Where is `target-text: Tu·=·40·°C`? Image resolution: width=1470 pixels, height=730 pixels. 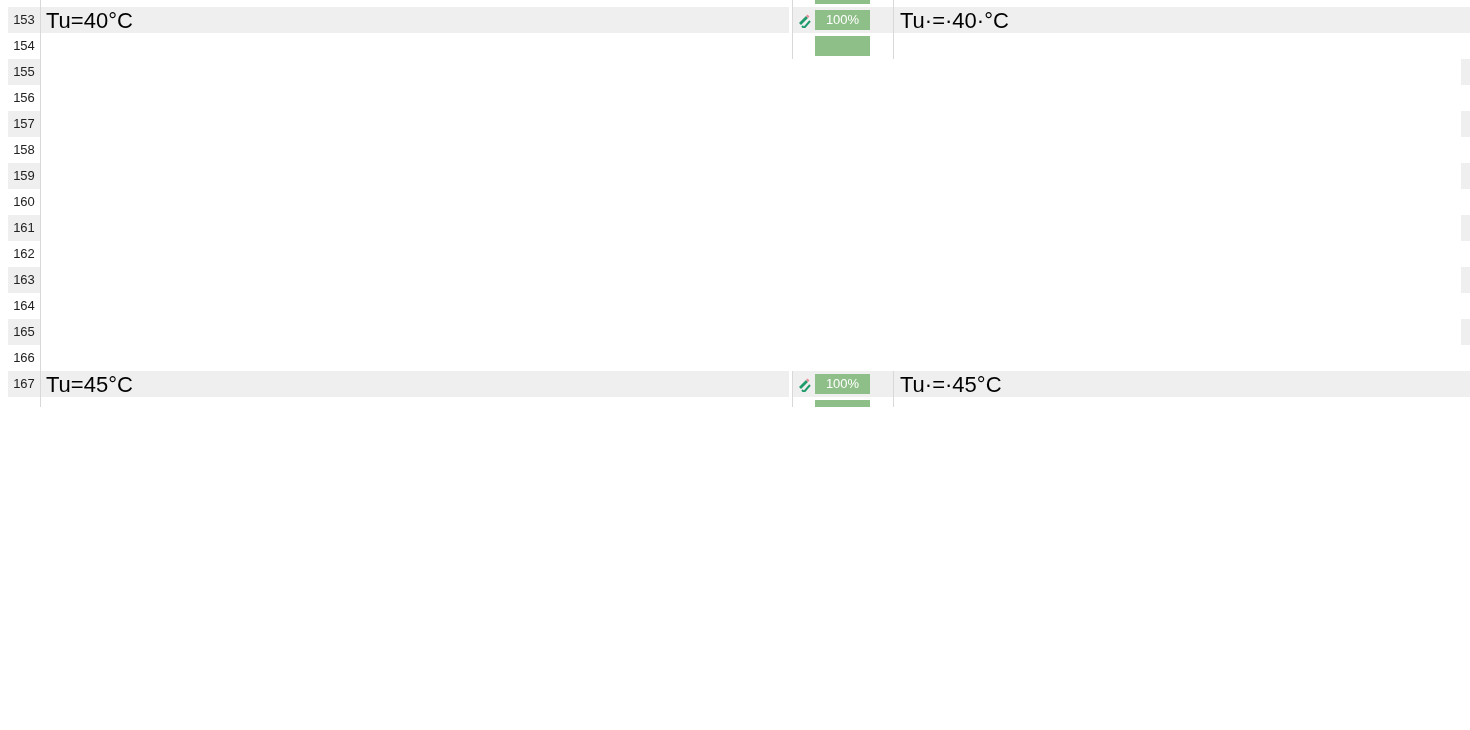 target-text: Tu·=·40·°C is located at coordinates (954, 20).